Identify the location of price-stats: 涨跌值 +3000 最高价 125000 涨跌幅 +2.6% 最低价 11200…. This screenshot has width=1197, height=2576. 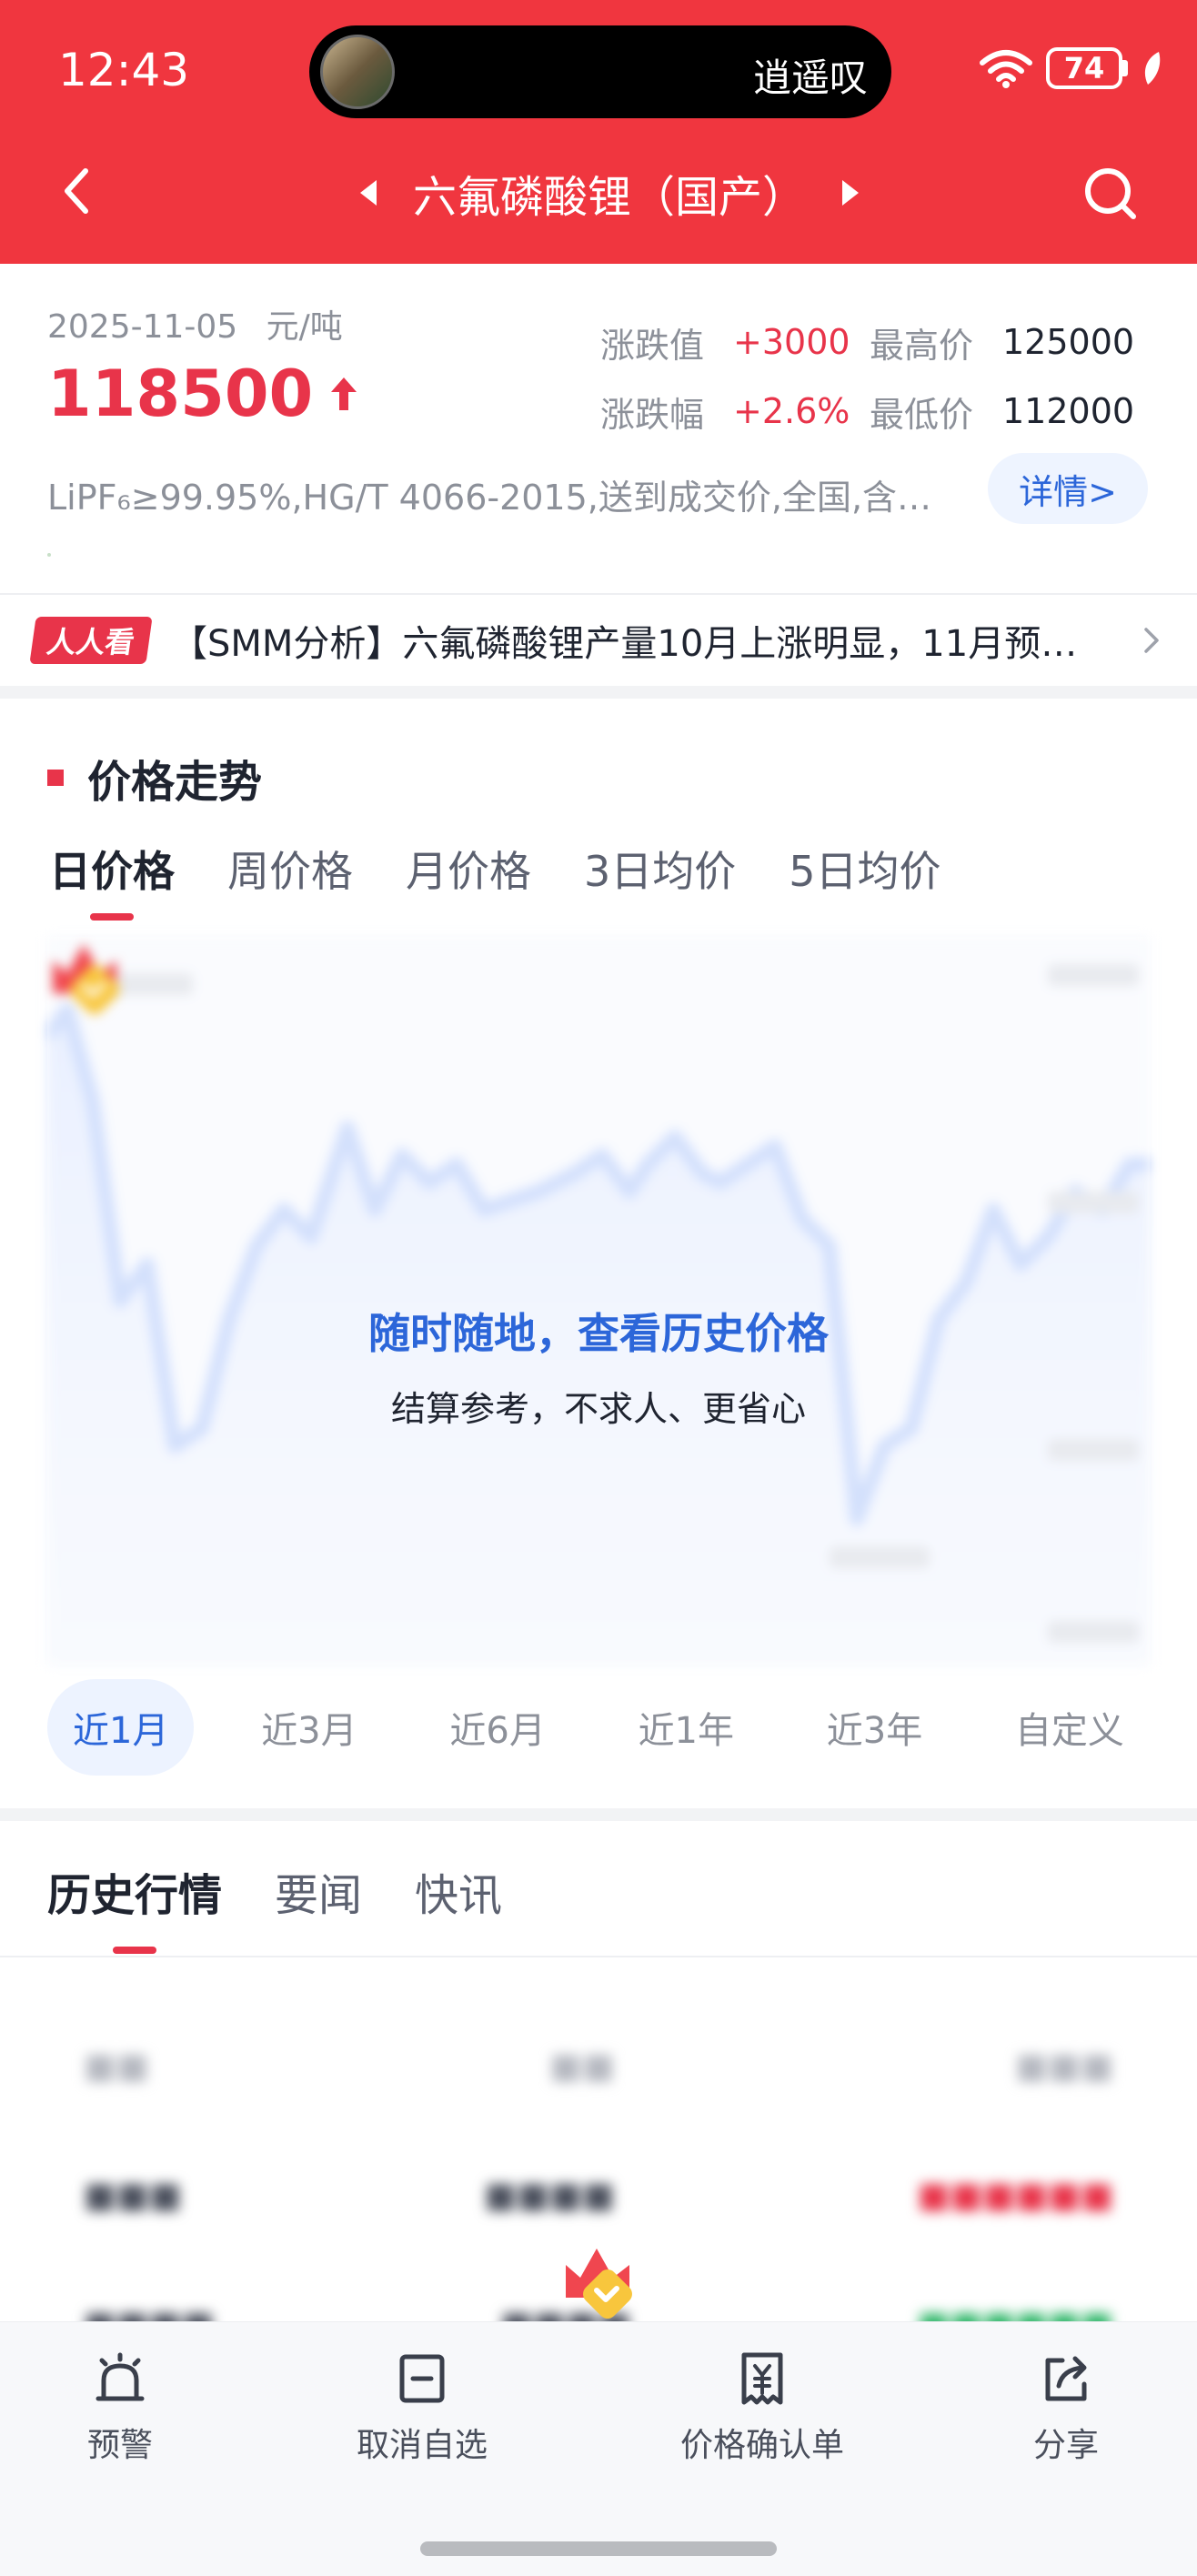
(867, 376).